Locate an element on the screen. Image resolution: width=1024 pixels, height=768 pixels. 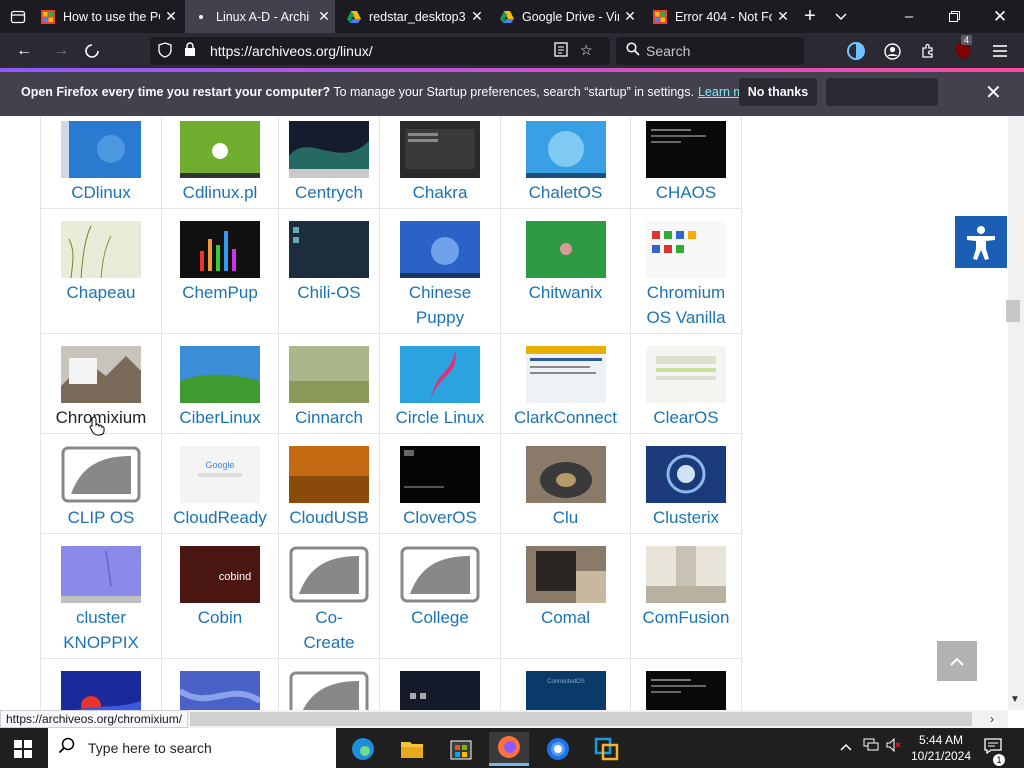
no-thanks-button: No thanks is located at coordinates (778, 92).